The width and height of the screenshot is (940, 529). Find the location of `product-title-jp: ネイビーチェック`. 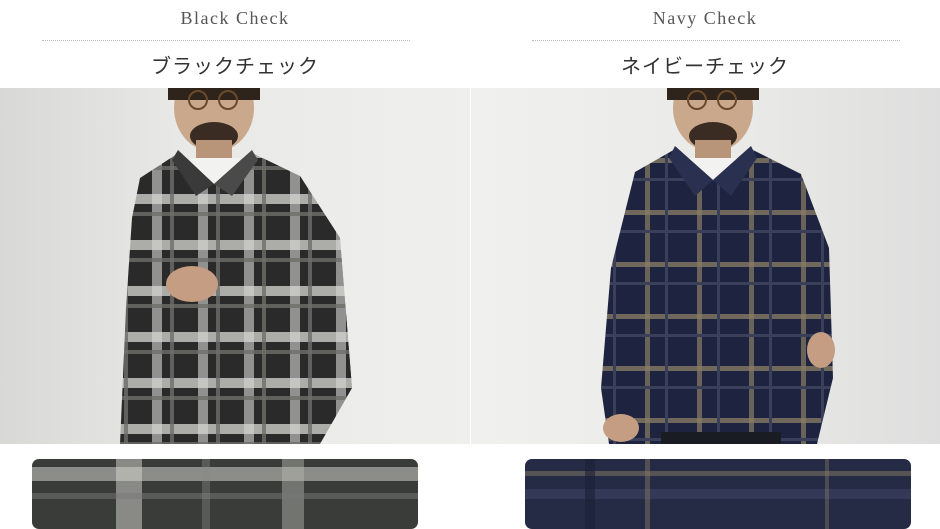

product-title-jp: ネイビーチェック is located at coordinates (705, 66).